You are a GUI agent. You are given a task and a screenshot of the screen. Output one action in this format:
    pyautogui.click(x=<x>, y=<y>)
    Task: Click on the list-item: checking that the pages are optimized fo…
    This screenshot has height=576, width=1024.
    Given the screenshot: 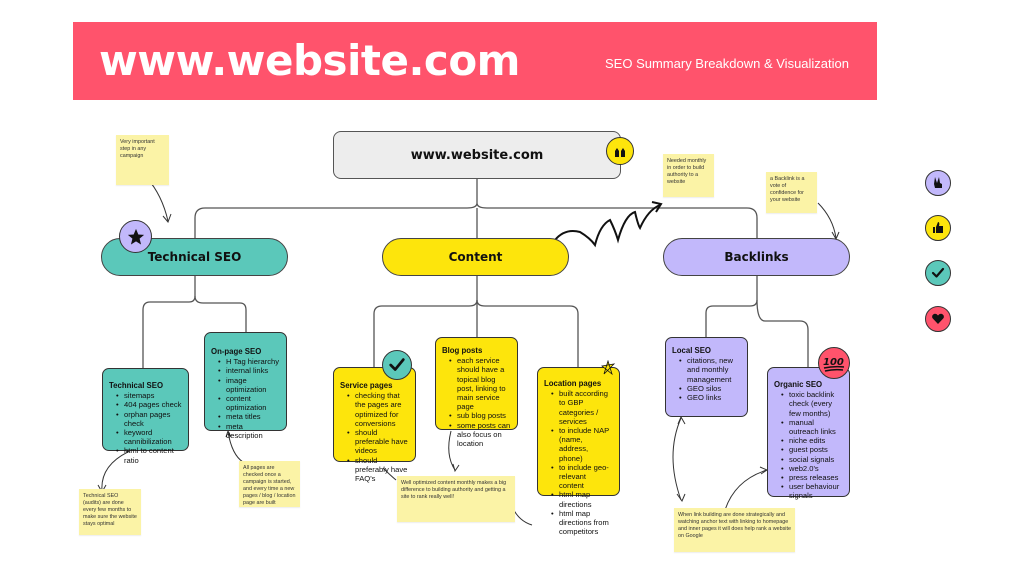 What is the action you would take?
    pyautogui.click(x=378, y=409)
    